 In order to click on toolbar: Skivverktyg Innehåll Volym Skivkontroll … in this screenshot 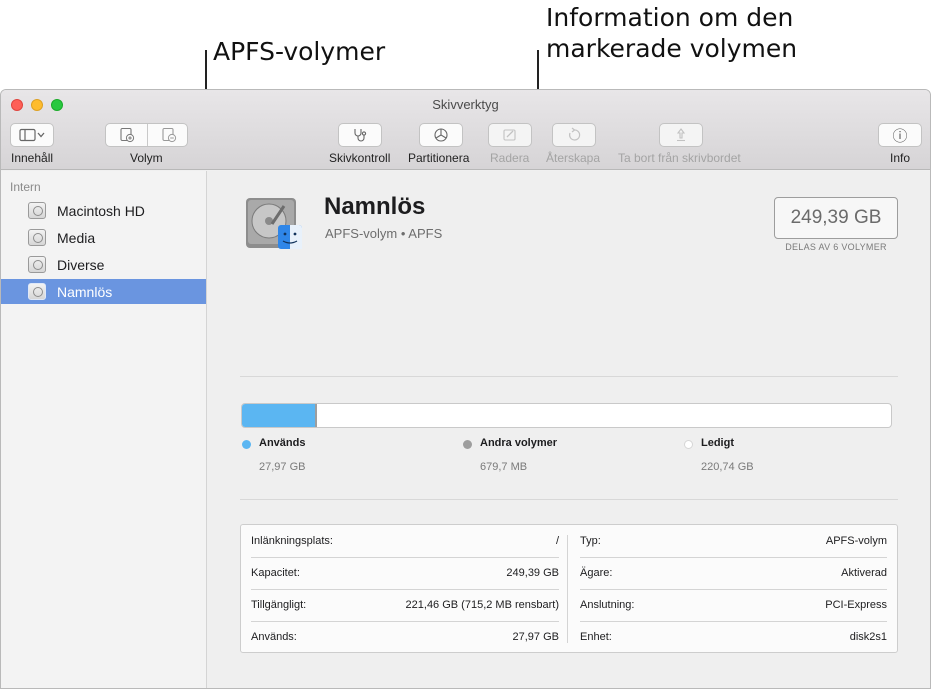, I will do `click(465, 130)`.